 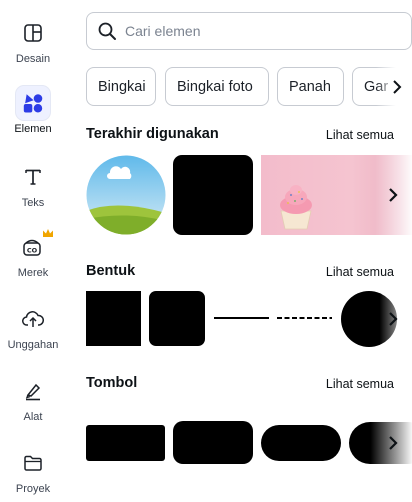 What do you see at coordinates (33, 489) in the screenshot?
I see `sidebar-item-label: Proyek` at bounding box center [33, 489].